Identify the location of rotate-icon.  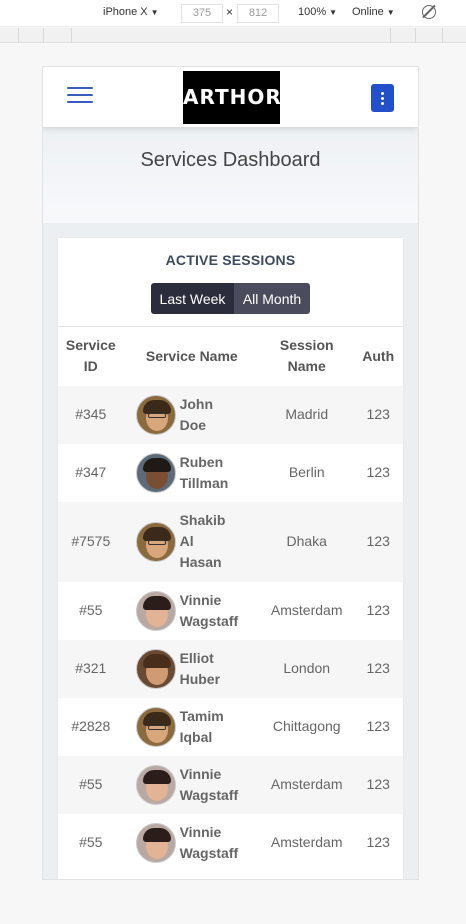
(429, 12).